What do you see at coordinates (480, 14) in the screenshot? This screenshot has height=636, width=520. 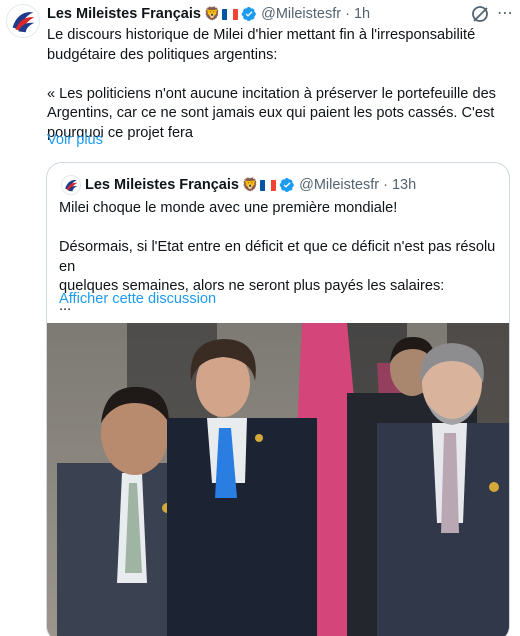 I see `grok-icon` at bounding box center [480, 14].